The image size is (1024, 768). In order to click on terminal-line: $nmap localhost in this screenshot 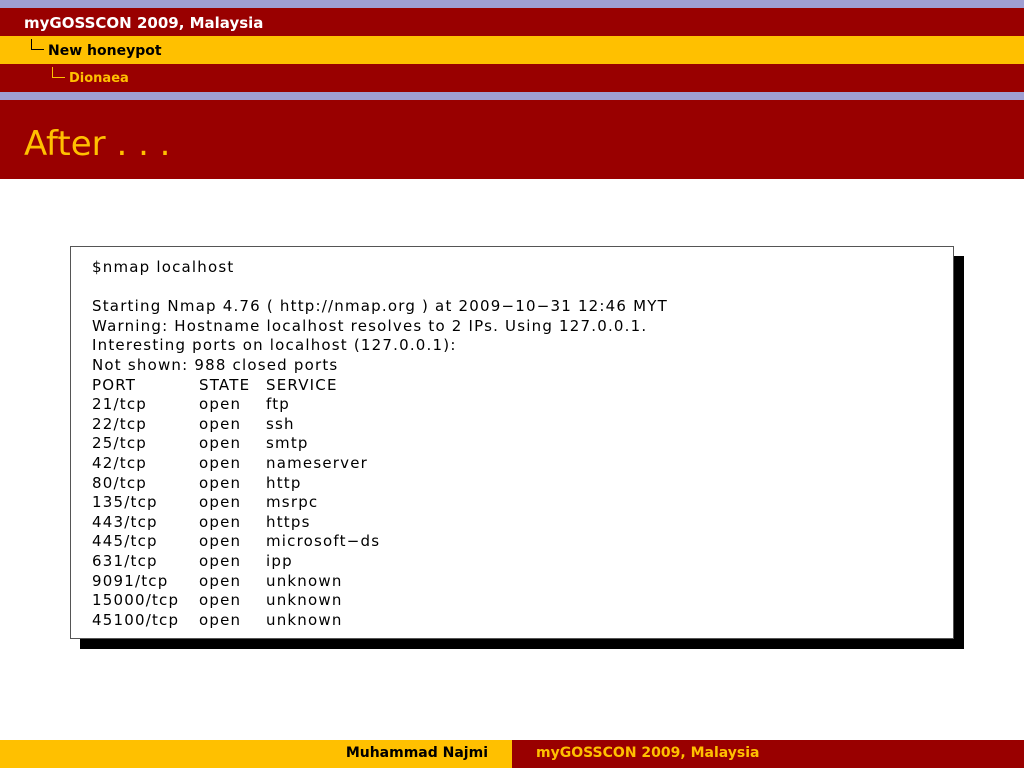, I will do `click(163, 267)`.